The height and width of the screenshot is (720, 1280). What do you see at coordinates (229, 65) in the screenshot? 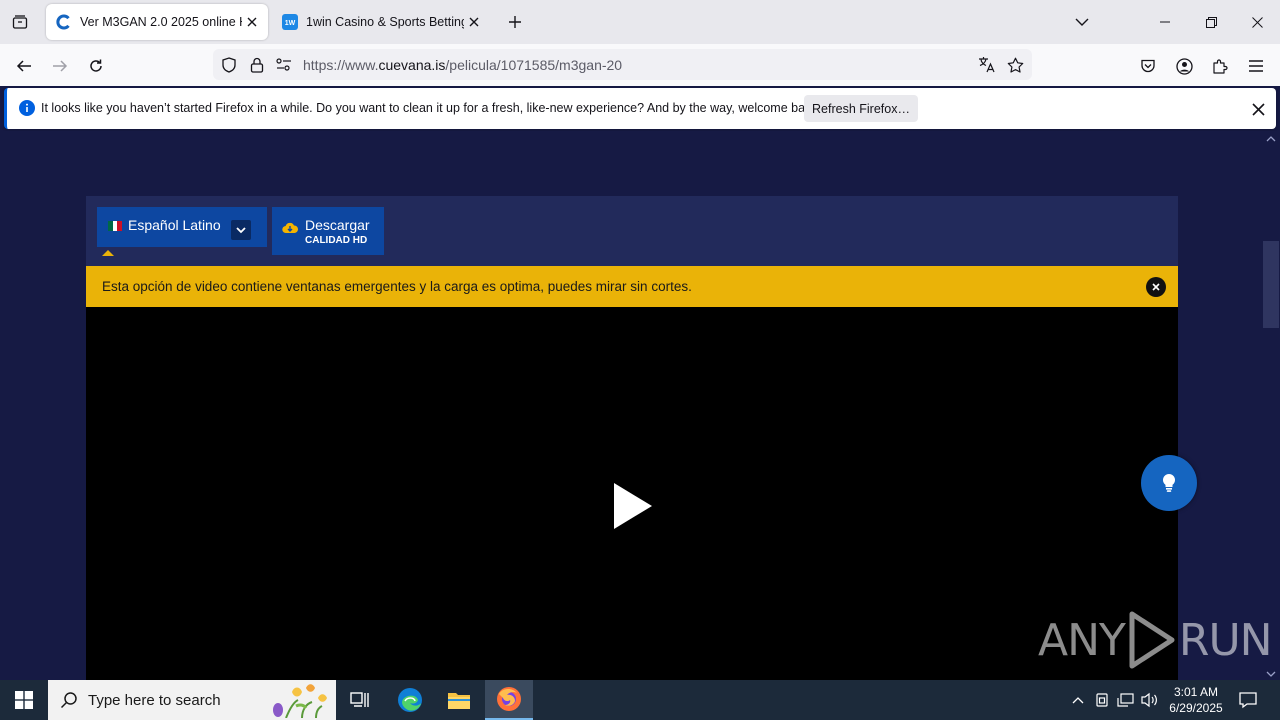
I see `shield-icon` at bounding box center [229, 65].